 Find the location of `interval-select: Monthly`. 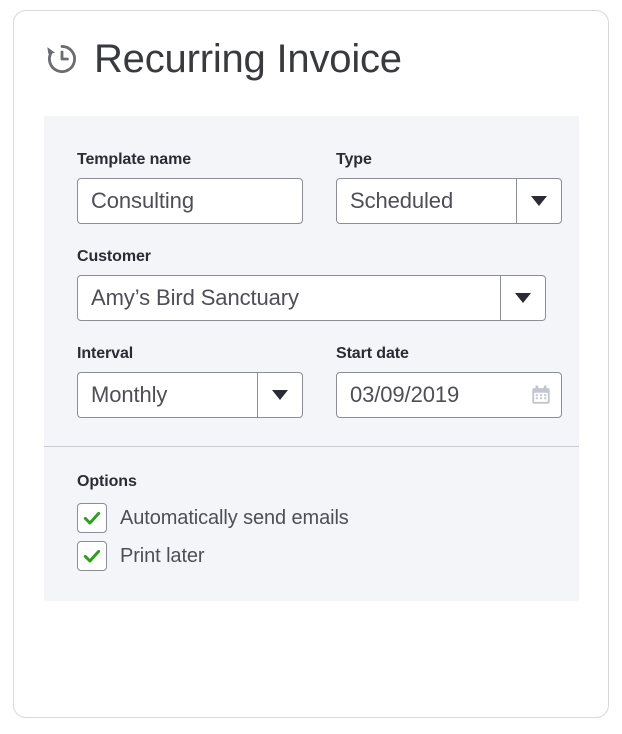

interval-select: Monthly is located at coordinates (190, 395).